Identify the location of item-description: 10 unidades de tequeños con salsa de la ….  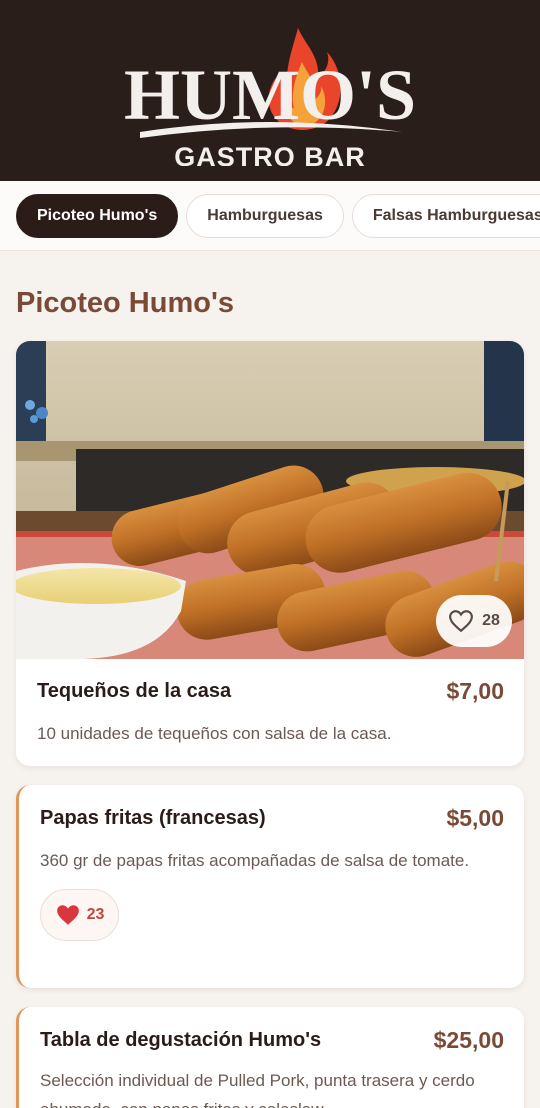
(214, 733).